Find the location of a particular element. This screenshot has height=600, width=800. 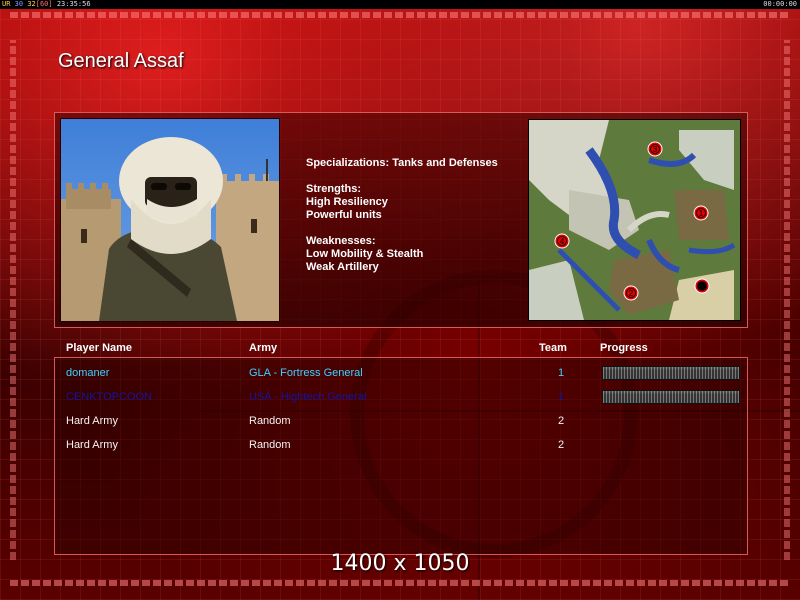

border-left is located at coordinates (13, 300).